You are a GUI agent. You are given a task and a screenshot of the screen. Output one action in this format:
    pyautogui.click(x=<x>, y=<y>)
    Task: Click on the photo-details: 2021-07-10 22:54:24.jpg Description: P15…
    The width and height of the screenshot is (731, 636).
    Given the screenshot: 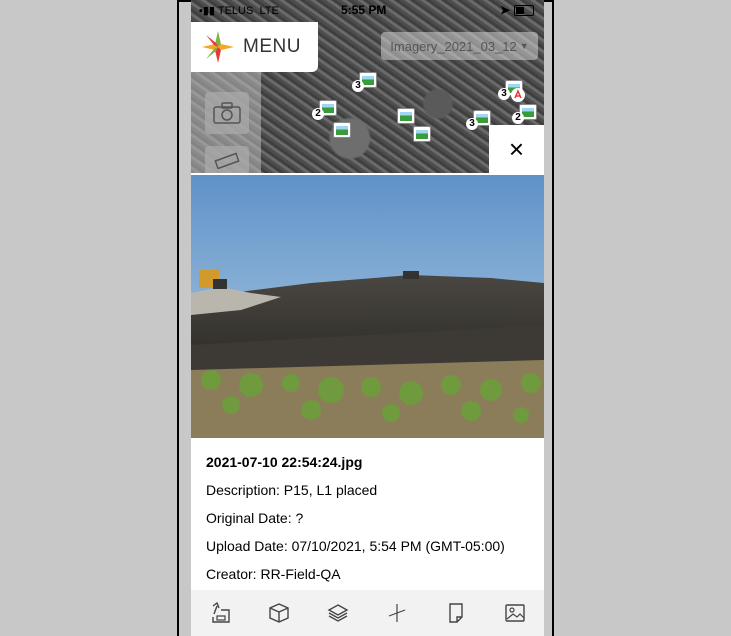 What is the action you would take?
    pyautogui.click(x=371, y=518)
    